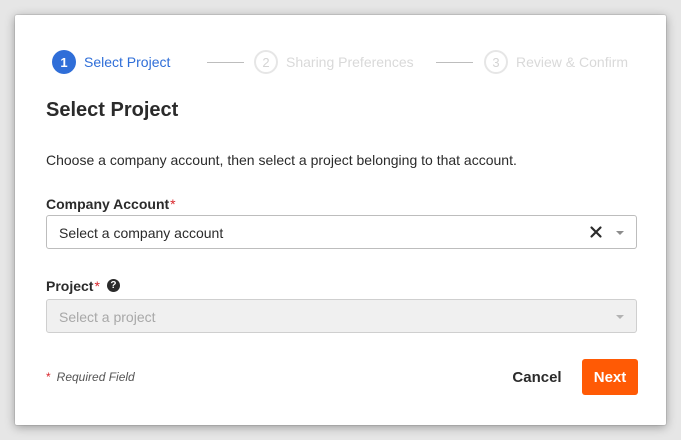 This screenshot has width=681, height=440. I want to click on project-label-text: Project, so click(70, 286).